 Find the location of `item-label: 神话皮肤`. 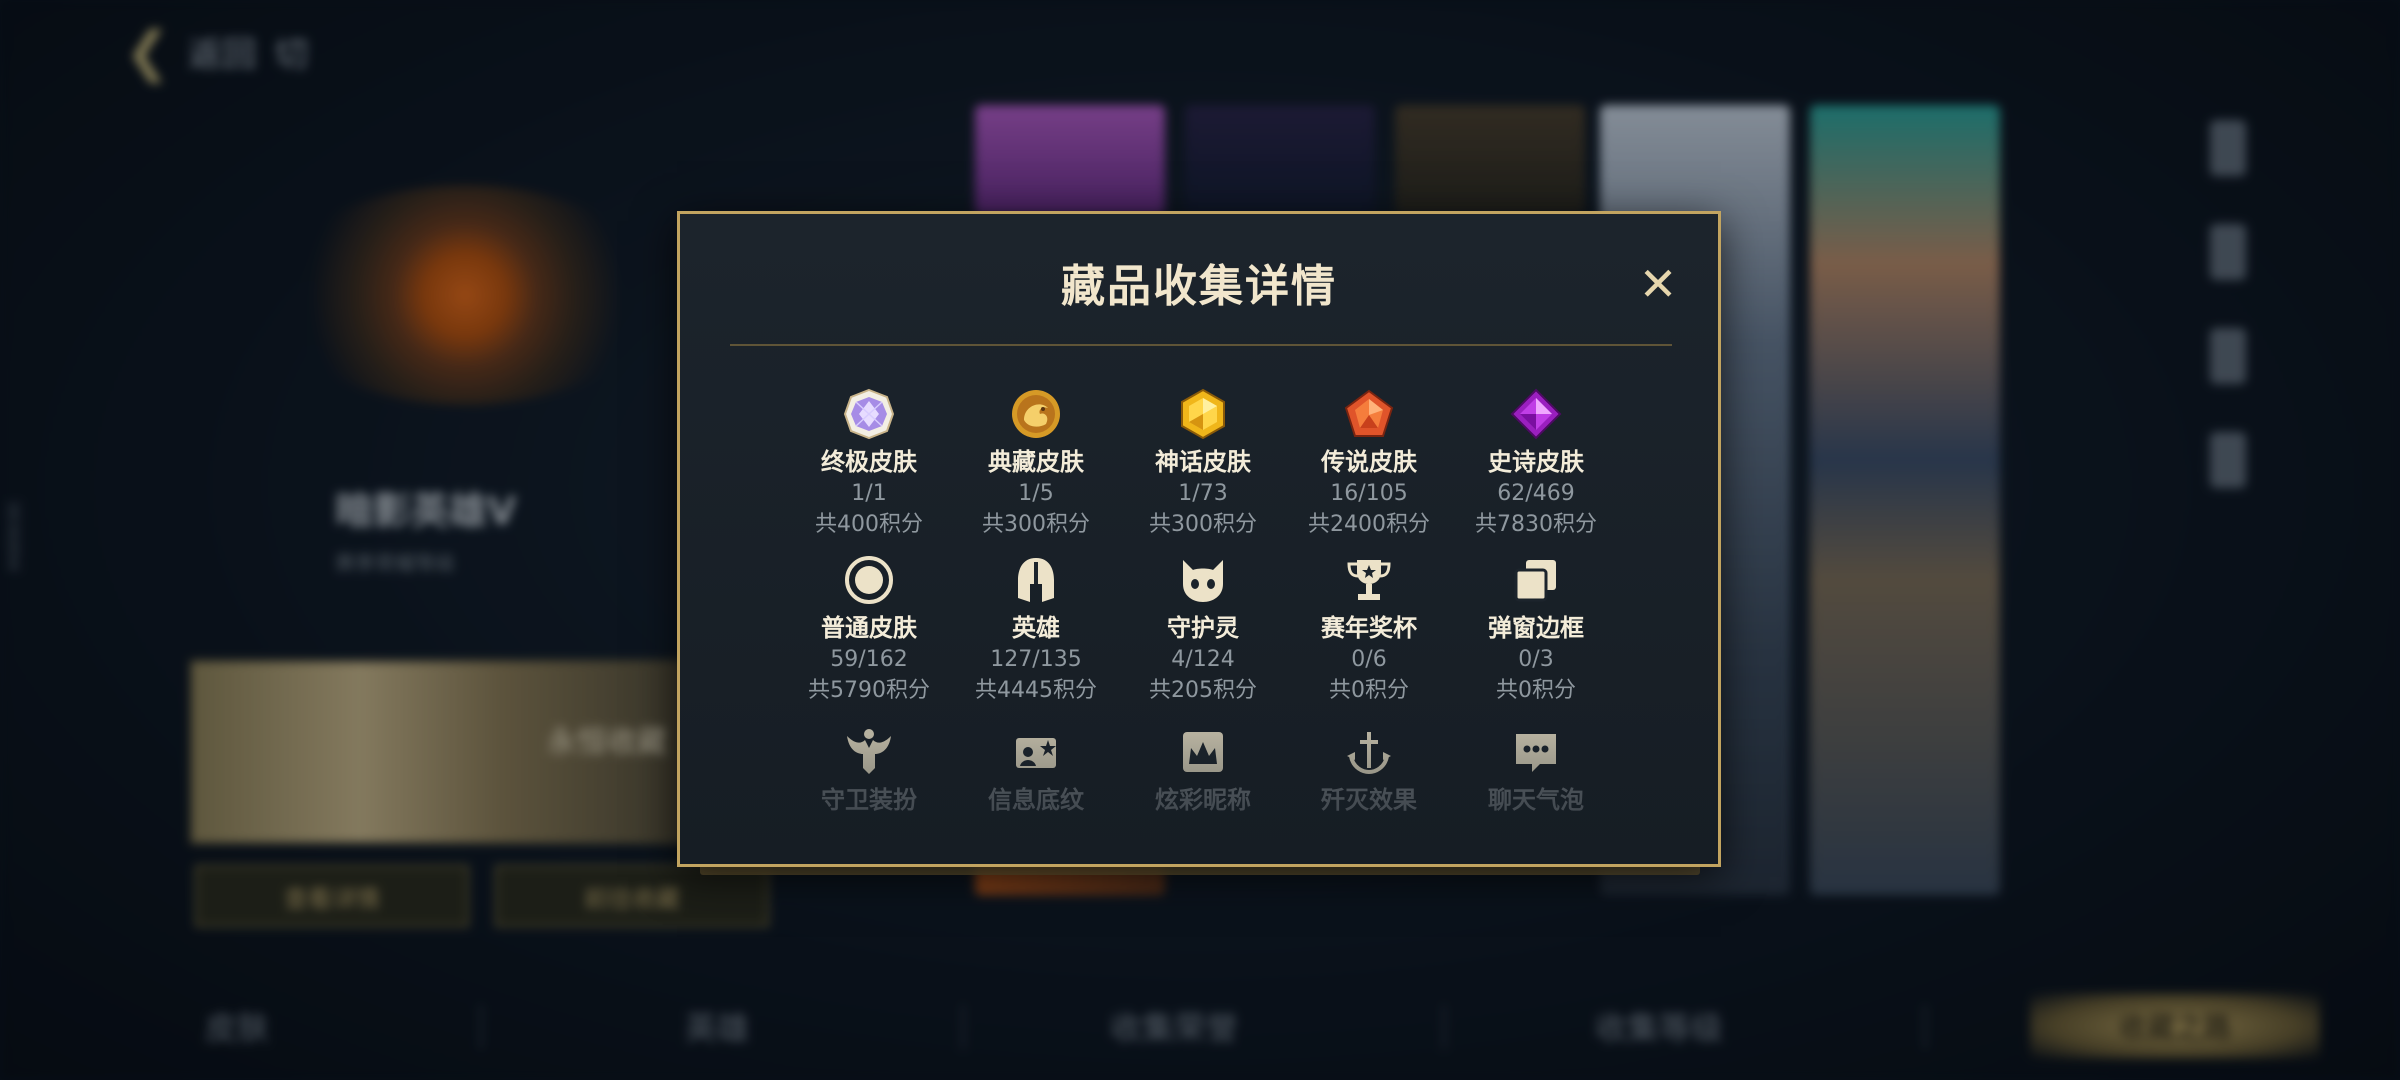

item-label: 神话皮肤 is located at coordinates (1203, 462).